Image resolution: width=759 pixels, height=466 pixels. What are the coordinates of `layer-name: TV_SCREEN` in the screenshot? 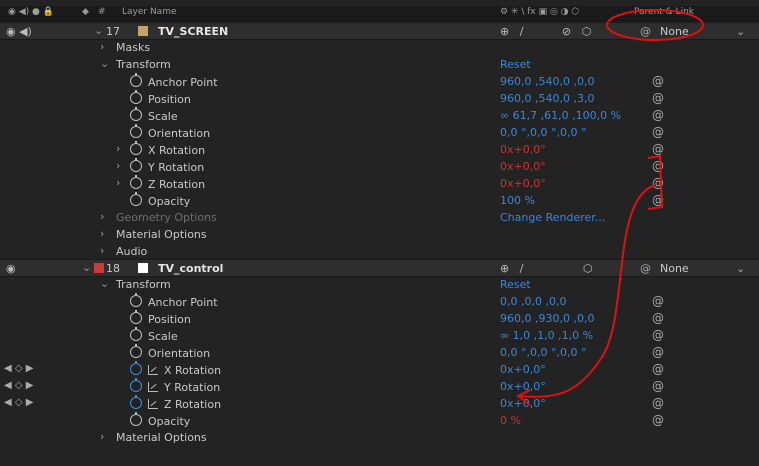 It's located at (193, 31).